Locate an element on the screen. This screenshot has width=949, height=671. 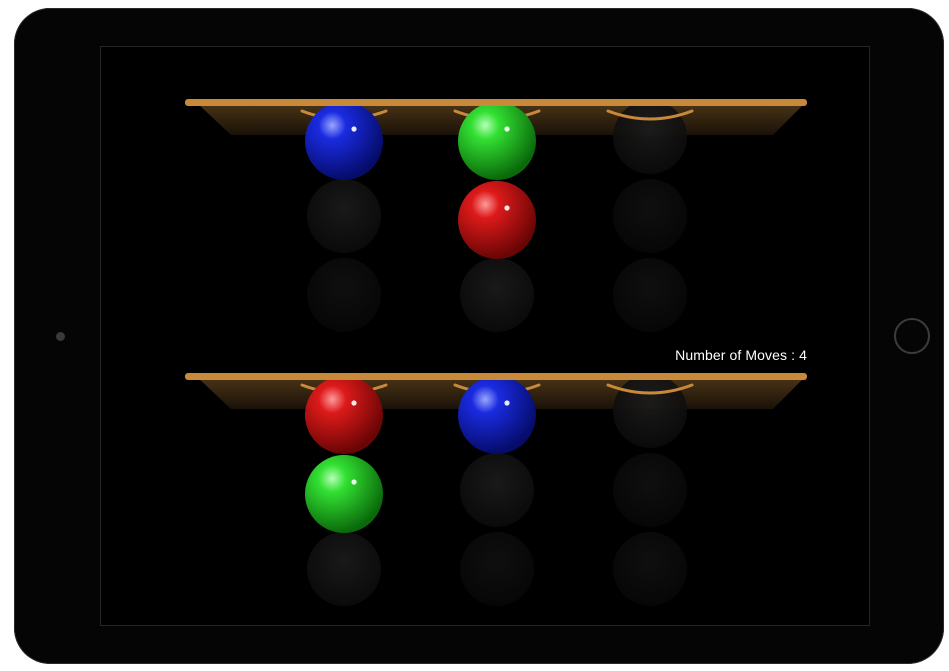
home-button is located at coordinates (912, 336).